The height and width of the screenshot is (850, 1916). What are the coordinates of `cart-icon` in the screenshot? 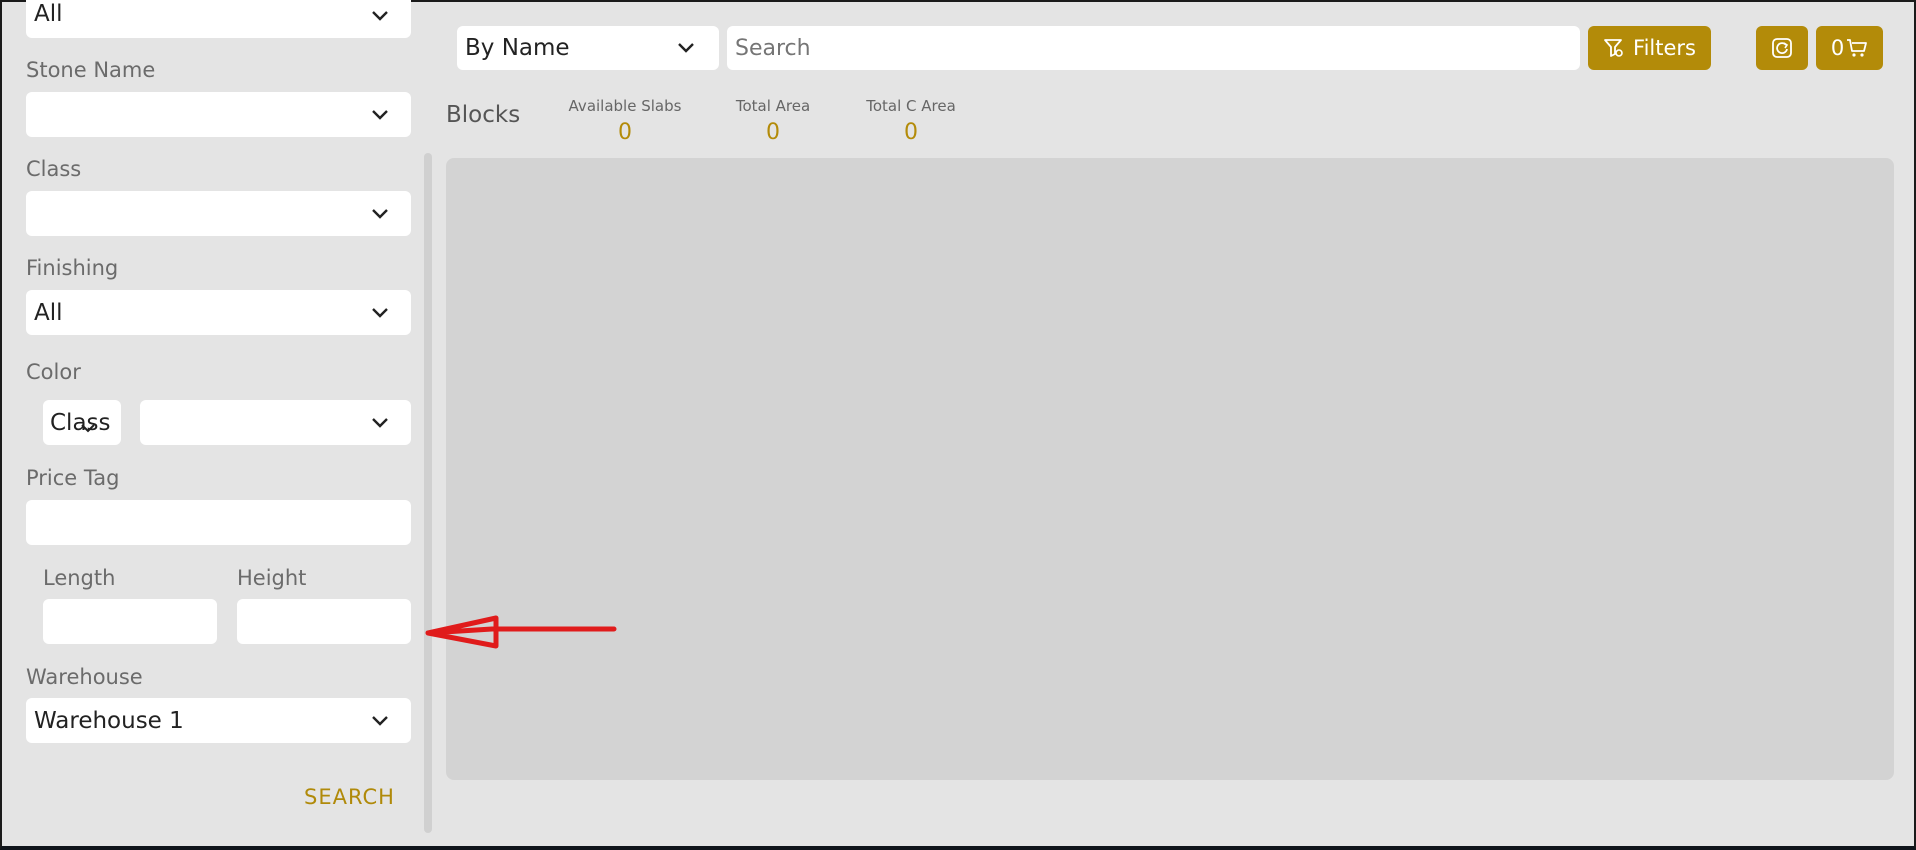 It's located at (1857, 48).